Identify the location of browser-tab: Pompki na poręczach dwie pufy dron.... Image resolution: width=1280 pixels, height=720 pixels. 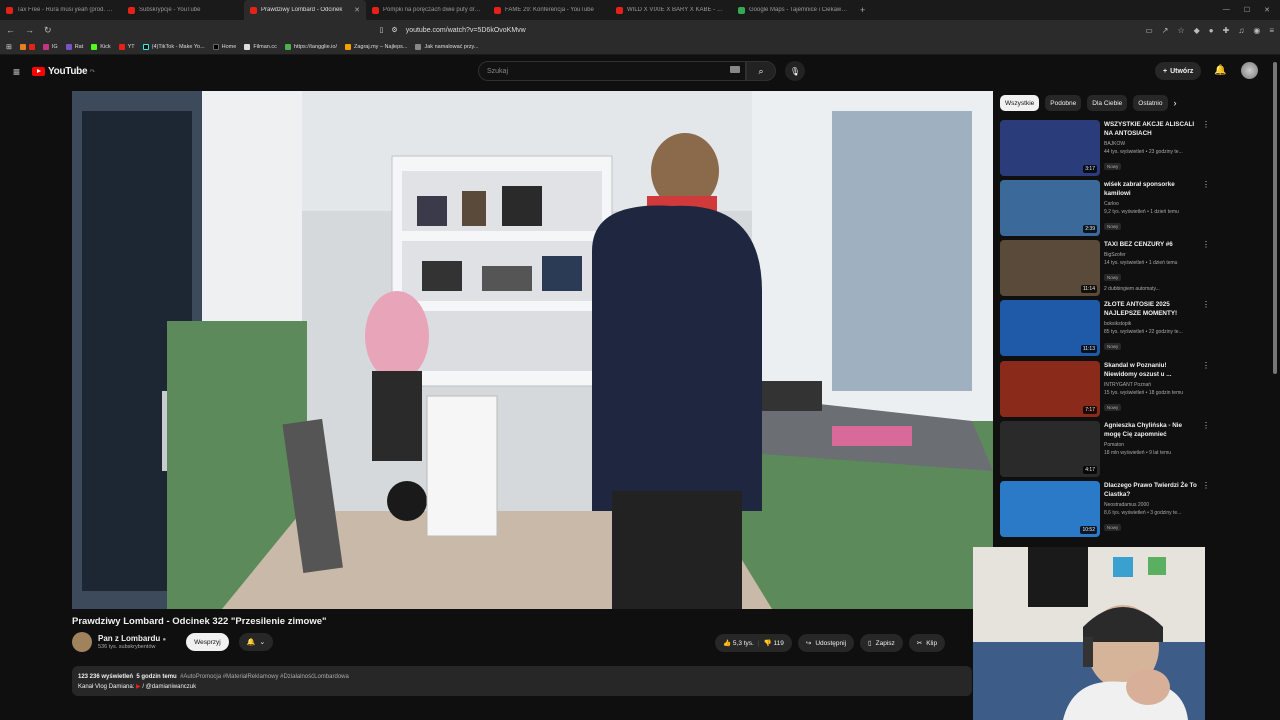
(427, 10).